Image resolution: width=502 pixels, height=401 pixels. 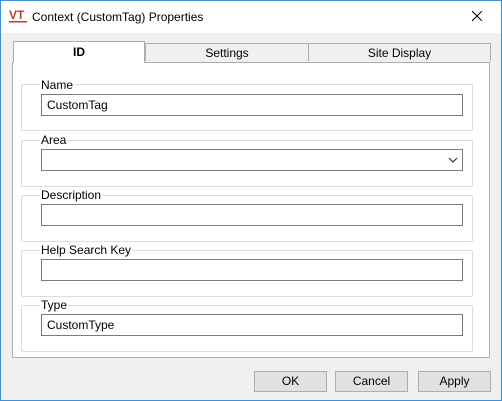 I want to click on tab-settings: Settings, so click(x=227, y=52).